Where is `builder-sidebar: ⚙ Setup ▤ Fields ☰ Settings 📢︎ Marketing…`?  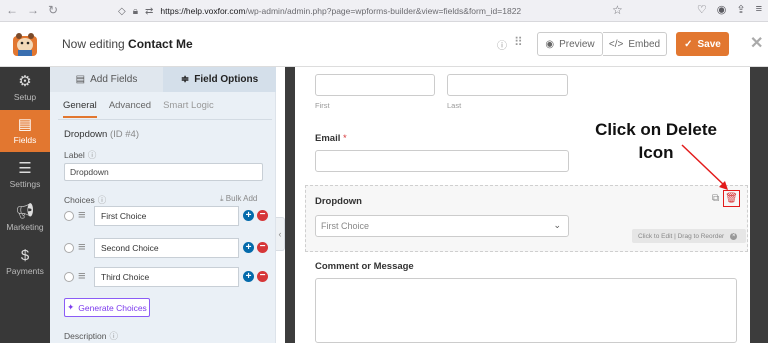 builder-sidebar: ⚙ Setup ▤ Fields ☰ Settings 📢︎ Marketing… is located at coordinates (25, 205).